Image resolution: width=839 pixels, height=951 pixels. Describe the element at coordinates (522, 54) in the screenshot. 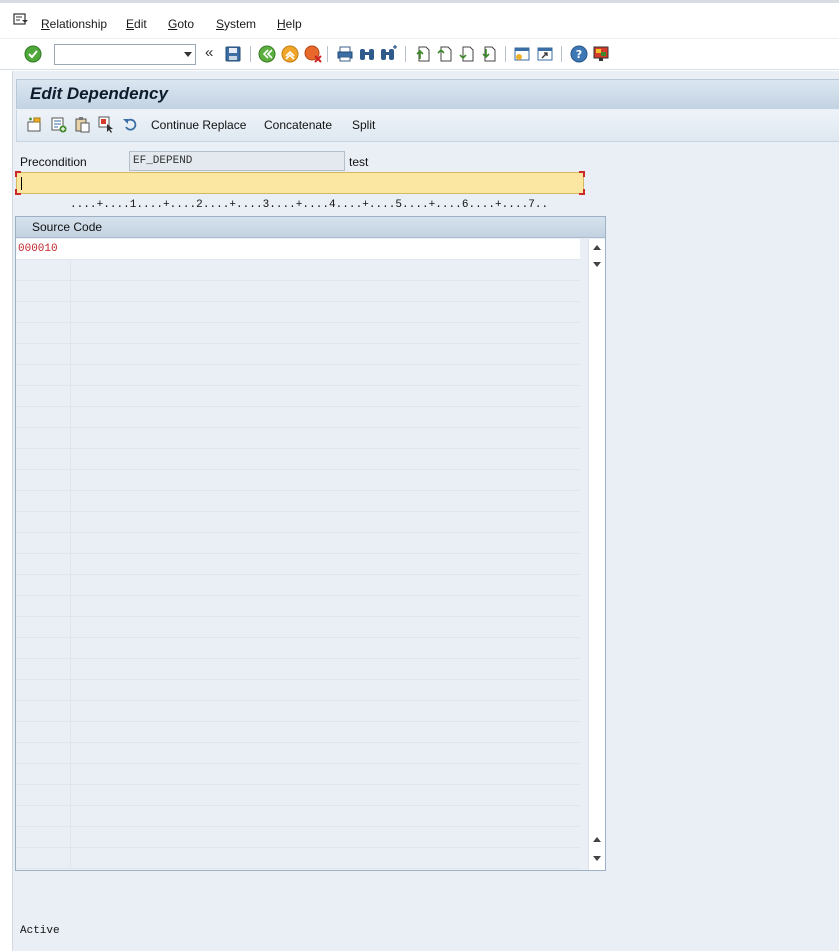

I see `create-session-icon` at that location.